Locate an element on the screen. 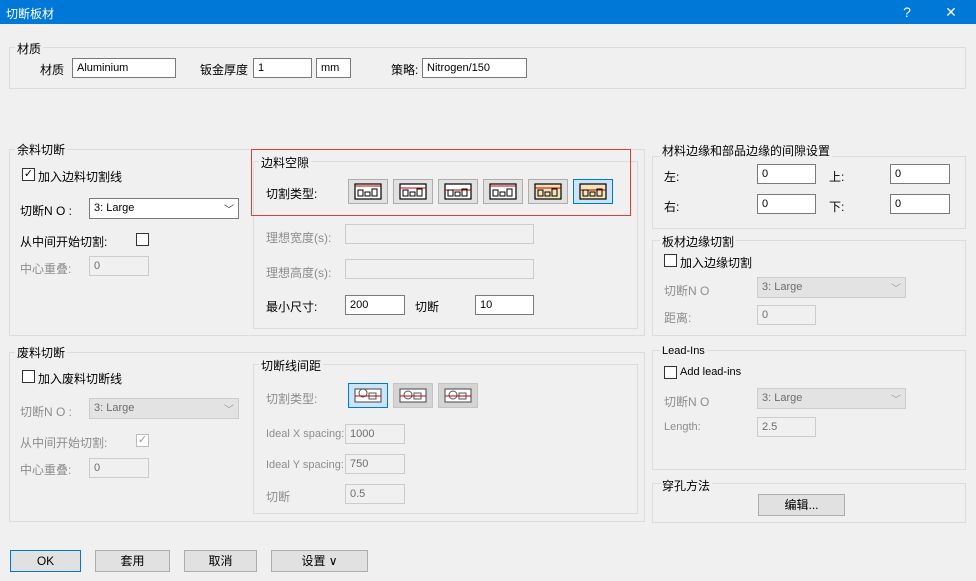 The height and width of the screenshot is (581, 976). thickness-label: 钣金厚度 is located at coordinates (224, 70).